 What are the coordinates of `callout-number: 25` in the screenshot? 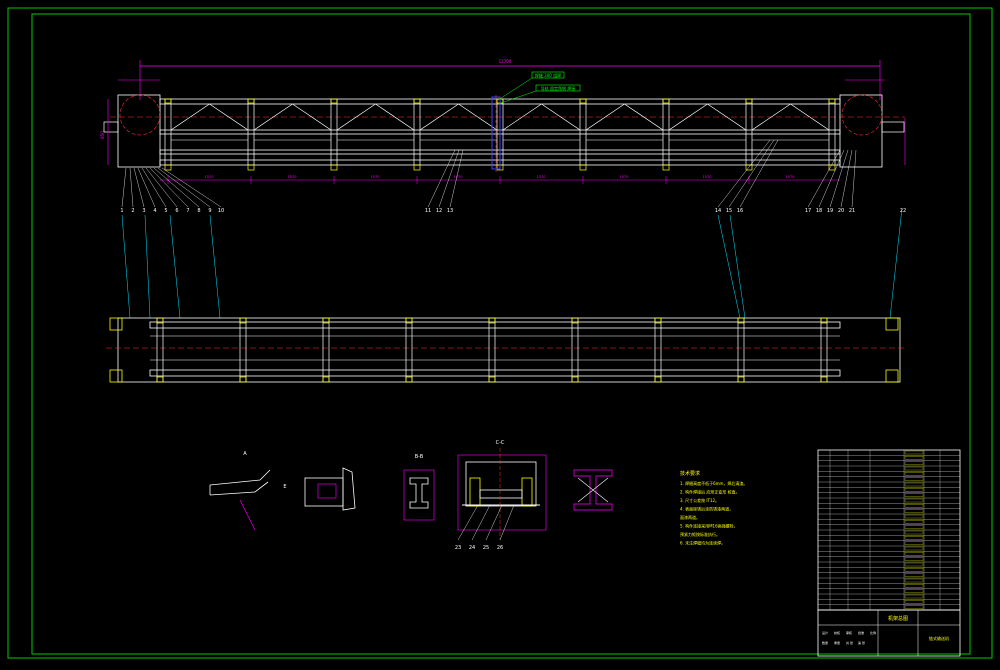 It's located at (486, 548).